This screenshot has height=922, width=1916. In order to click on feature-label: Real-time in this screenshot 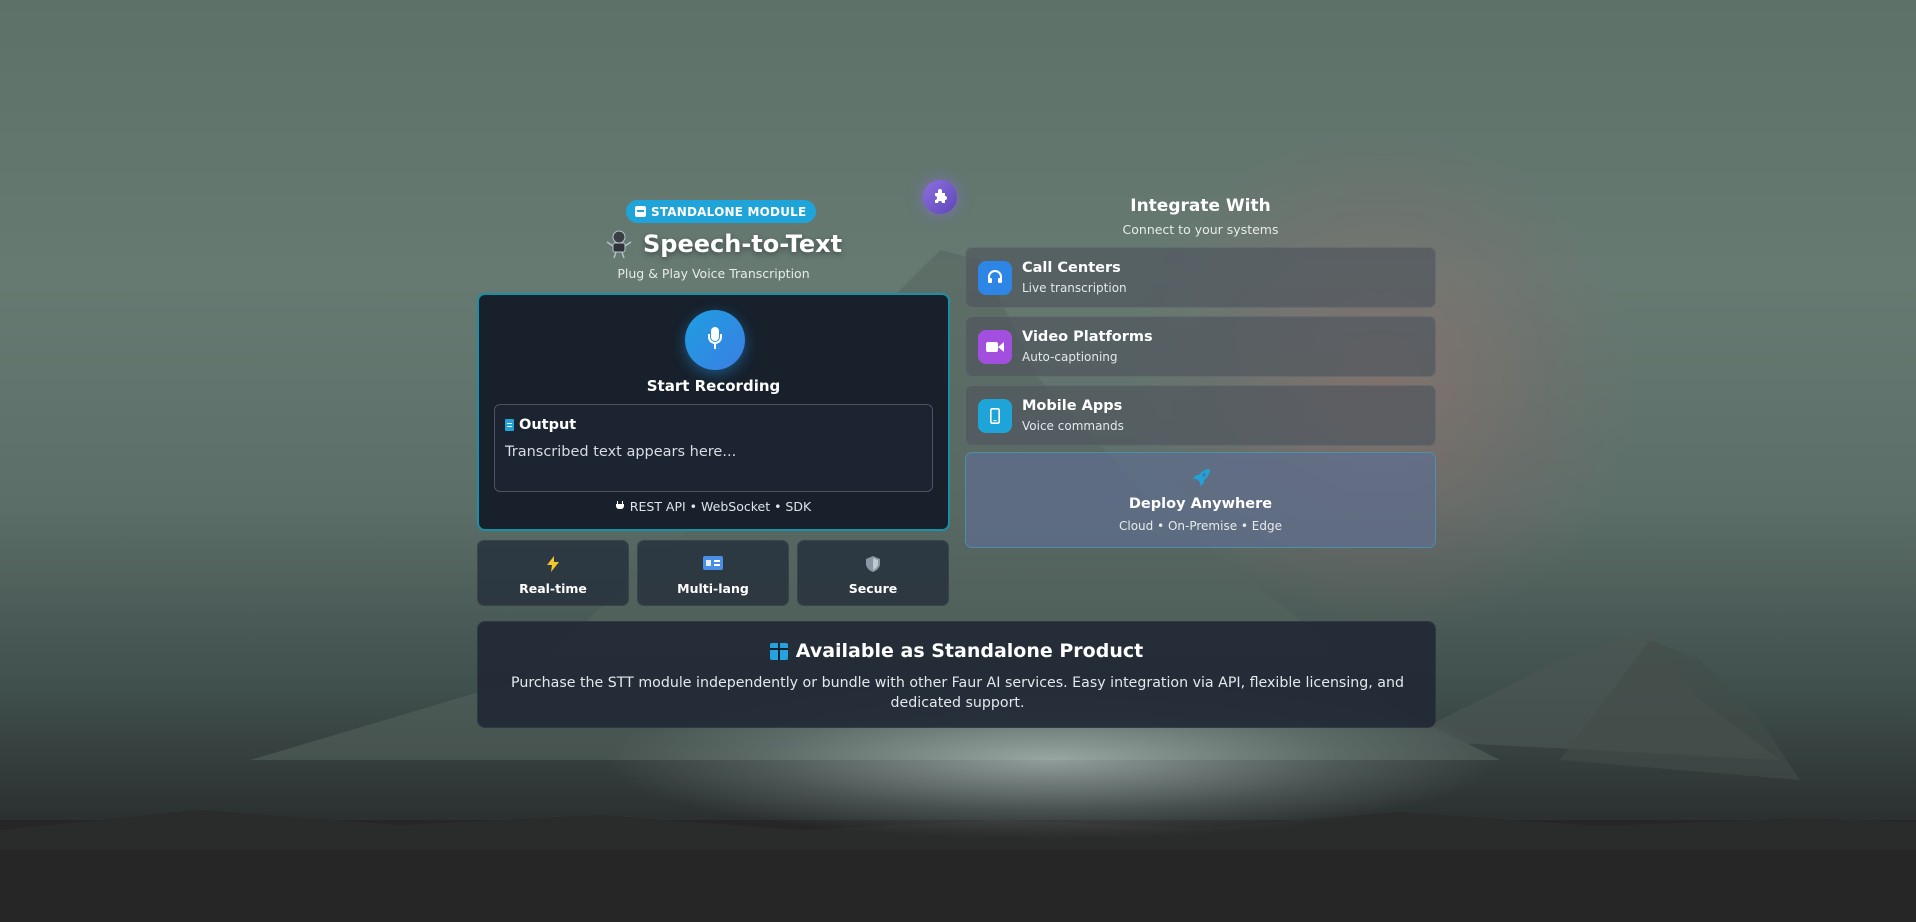, I will do `click(553, 588)`.